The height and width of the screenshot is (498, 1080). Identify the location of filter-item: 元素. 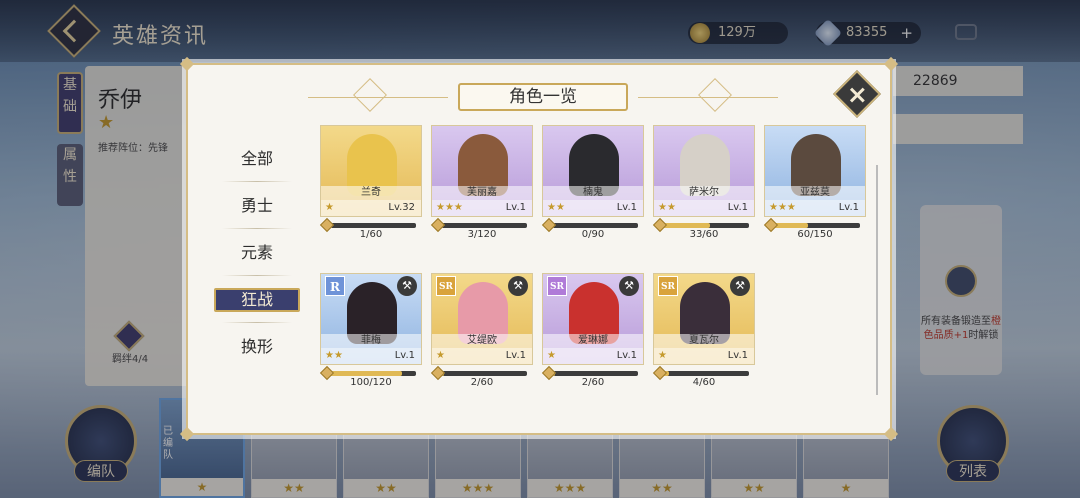
(257, 252).